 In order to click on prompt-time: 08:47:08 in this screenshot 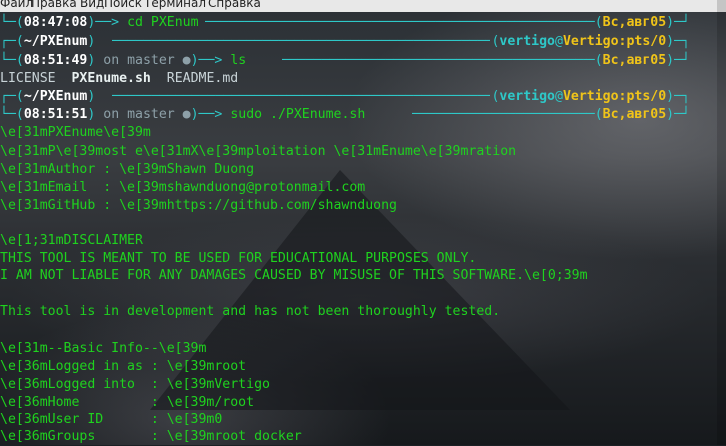, I will do `click(55, 22)`.